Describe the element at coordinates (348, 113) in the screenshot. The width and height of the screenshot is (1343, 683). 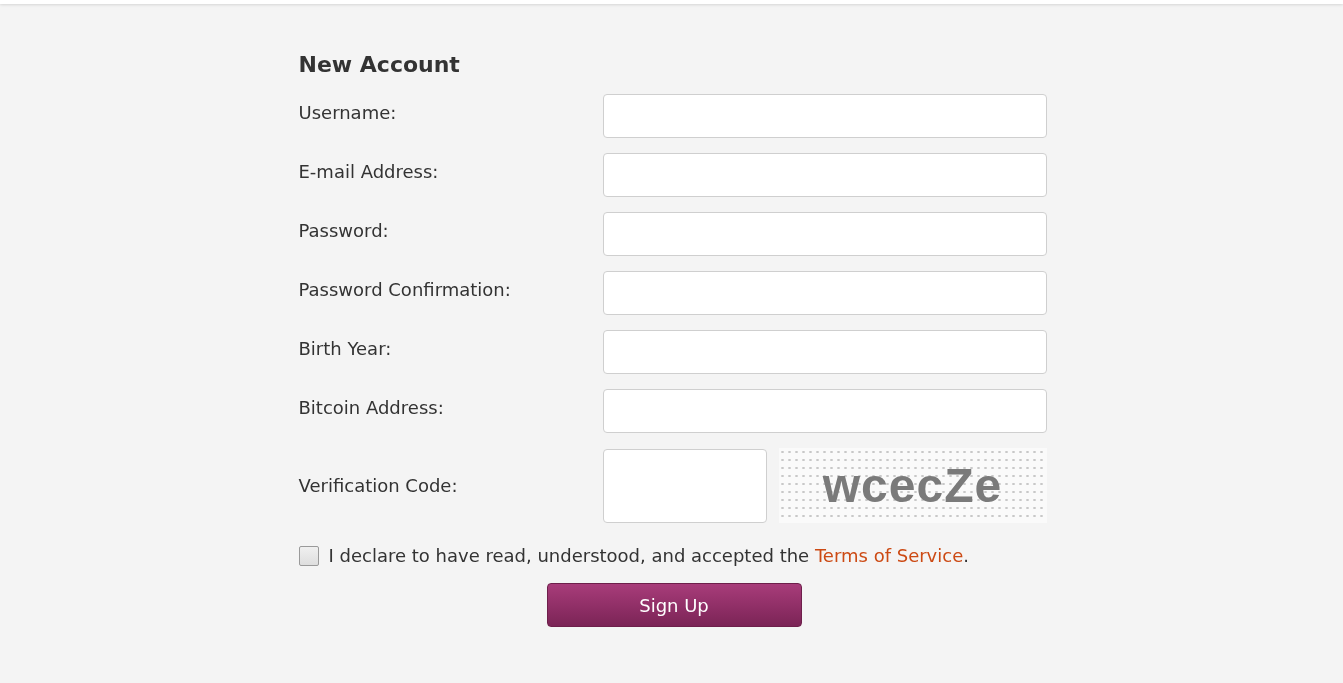
I see `field-label: Username:` at that location.